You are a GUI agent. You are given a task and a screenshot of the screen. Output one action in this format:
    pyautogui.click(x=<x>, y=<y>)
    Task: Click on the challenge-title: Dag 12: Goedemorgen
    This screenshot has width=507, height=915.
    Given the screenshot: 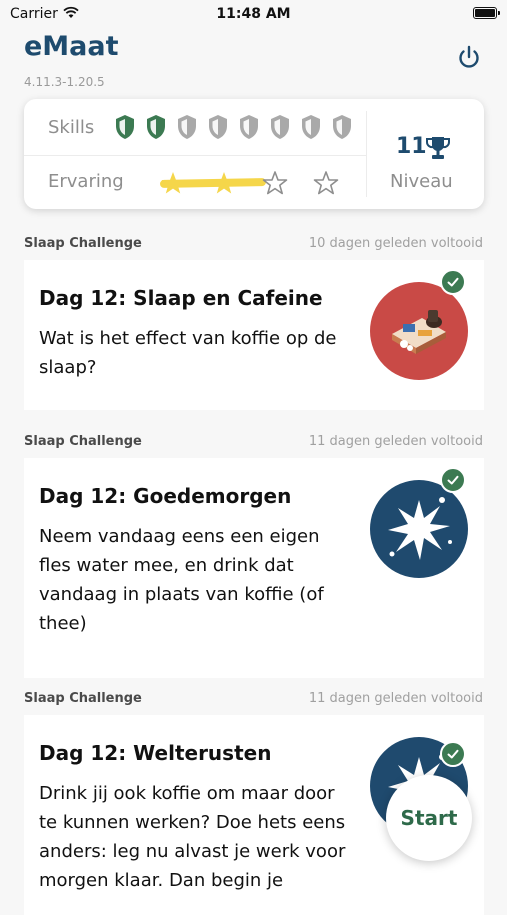 What is the action you would take?
    pyautogui.click(x=165, y=496)
    